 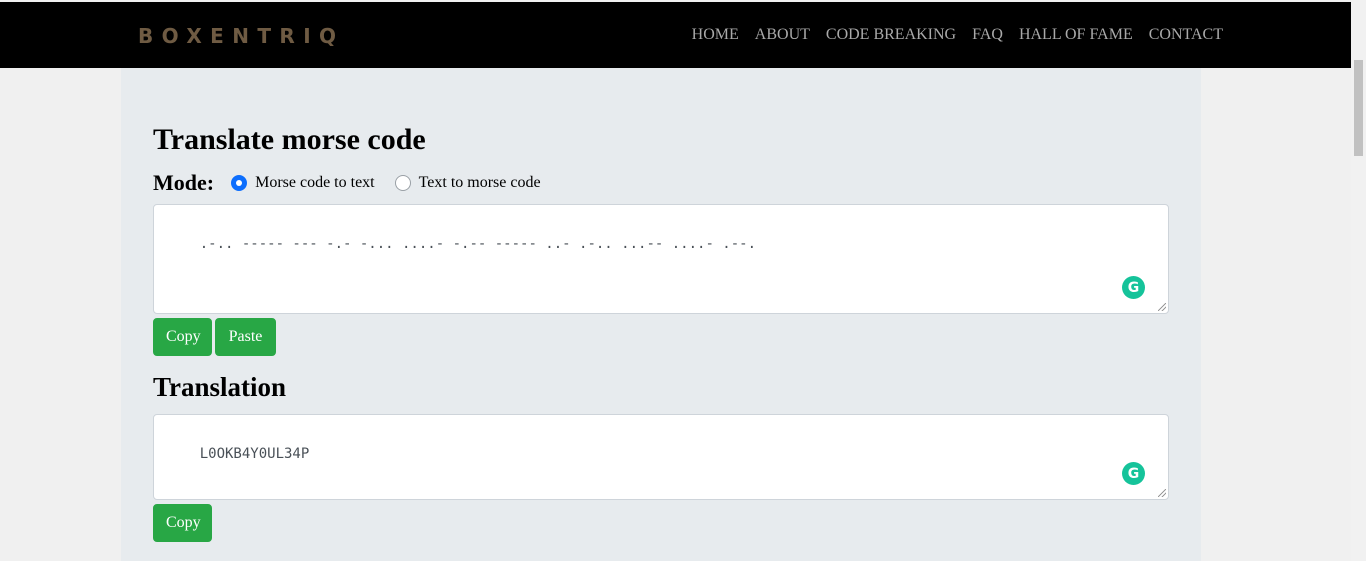 I want to click on nav-link-about: ABOUT, so click(x=782, y=35).